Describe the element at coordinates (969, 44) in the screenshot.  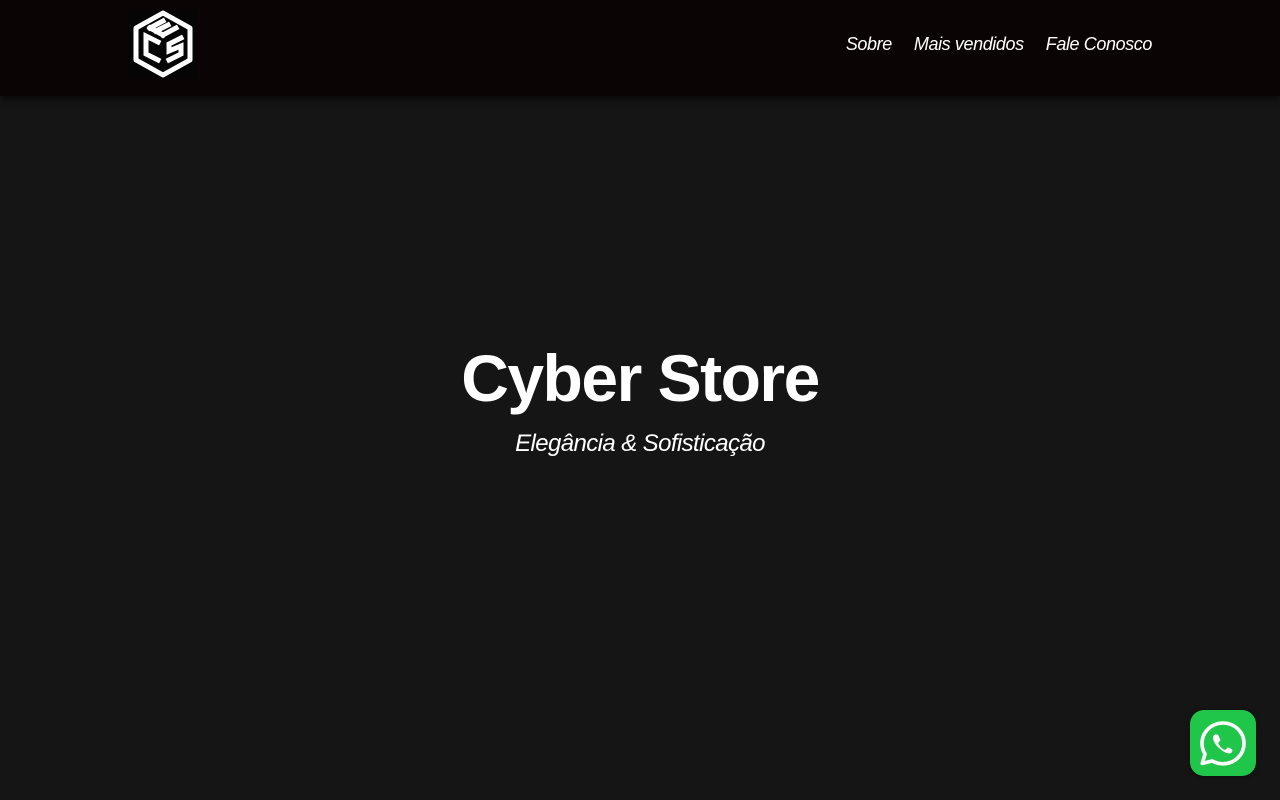
I see `nav-link-mais-vendidos: Mais vendidos` at that location.